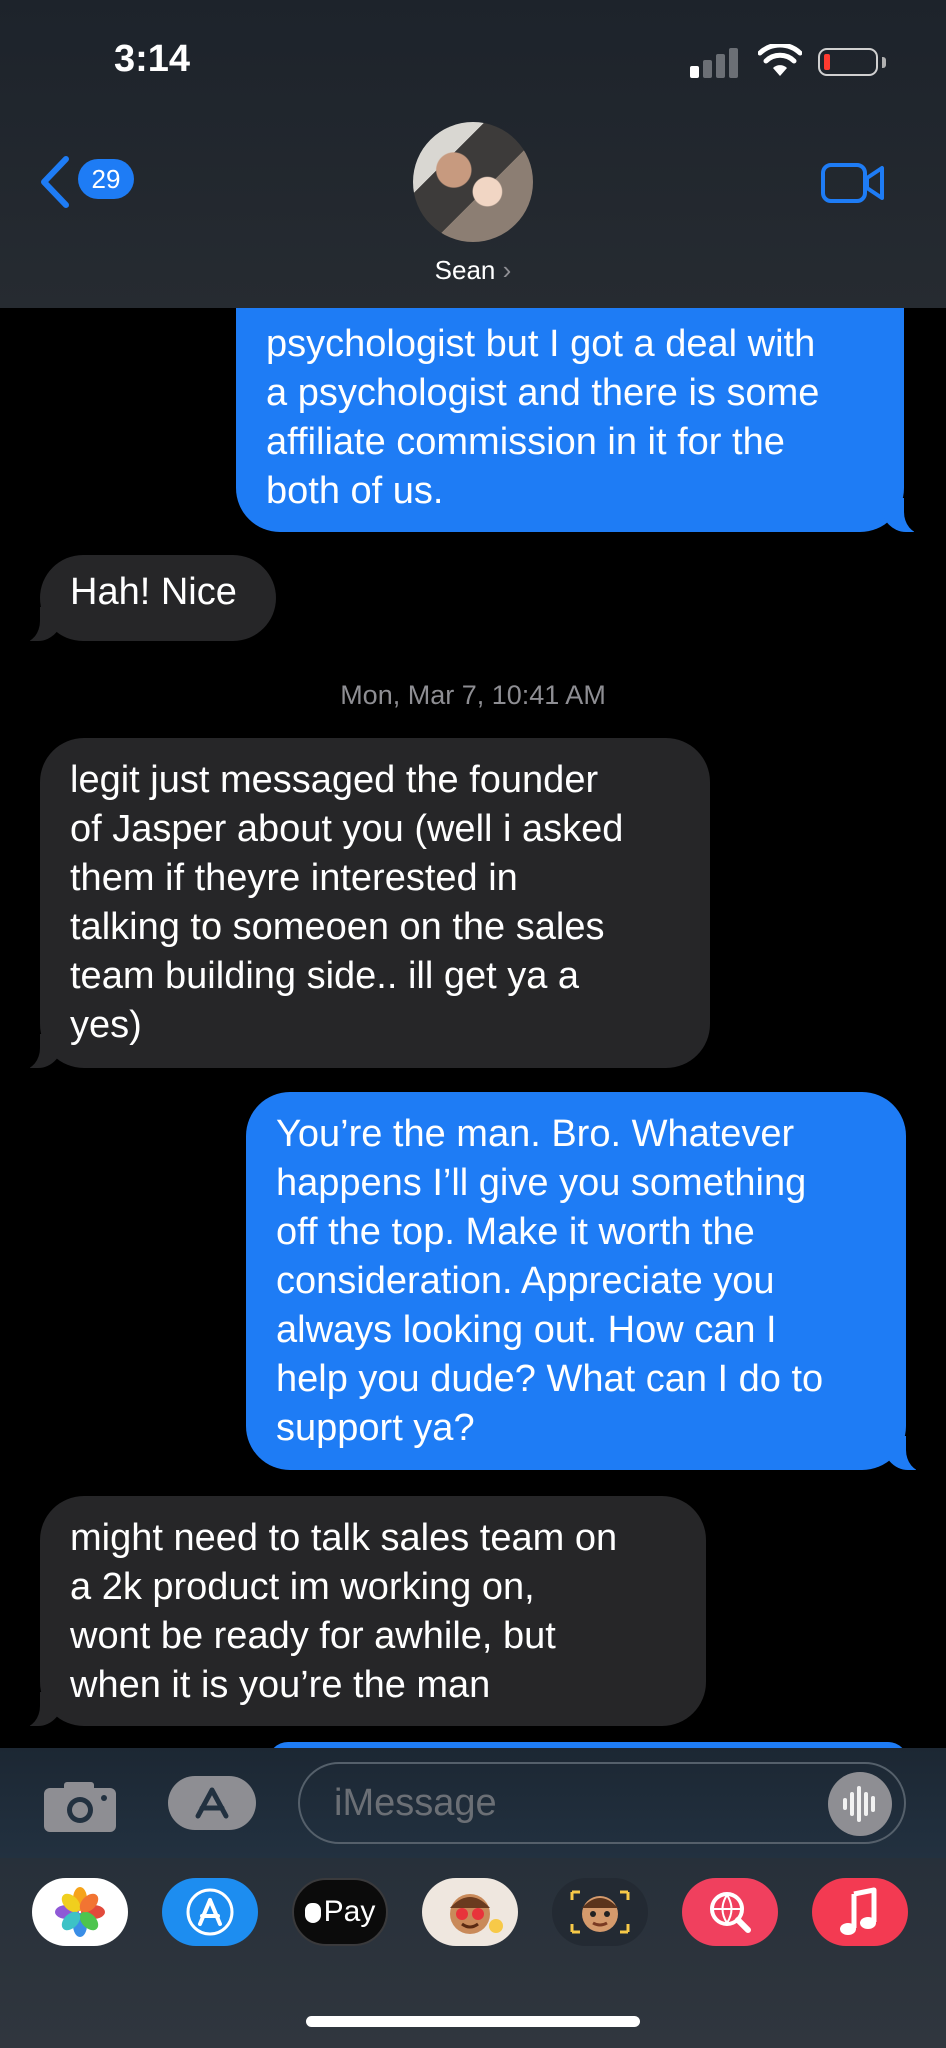 Image resolution: width=946 pixels, height=2048 pixels. I want to click on search-images-icon, so click(730, 1912).